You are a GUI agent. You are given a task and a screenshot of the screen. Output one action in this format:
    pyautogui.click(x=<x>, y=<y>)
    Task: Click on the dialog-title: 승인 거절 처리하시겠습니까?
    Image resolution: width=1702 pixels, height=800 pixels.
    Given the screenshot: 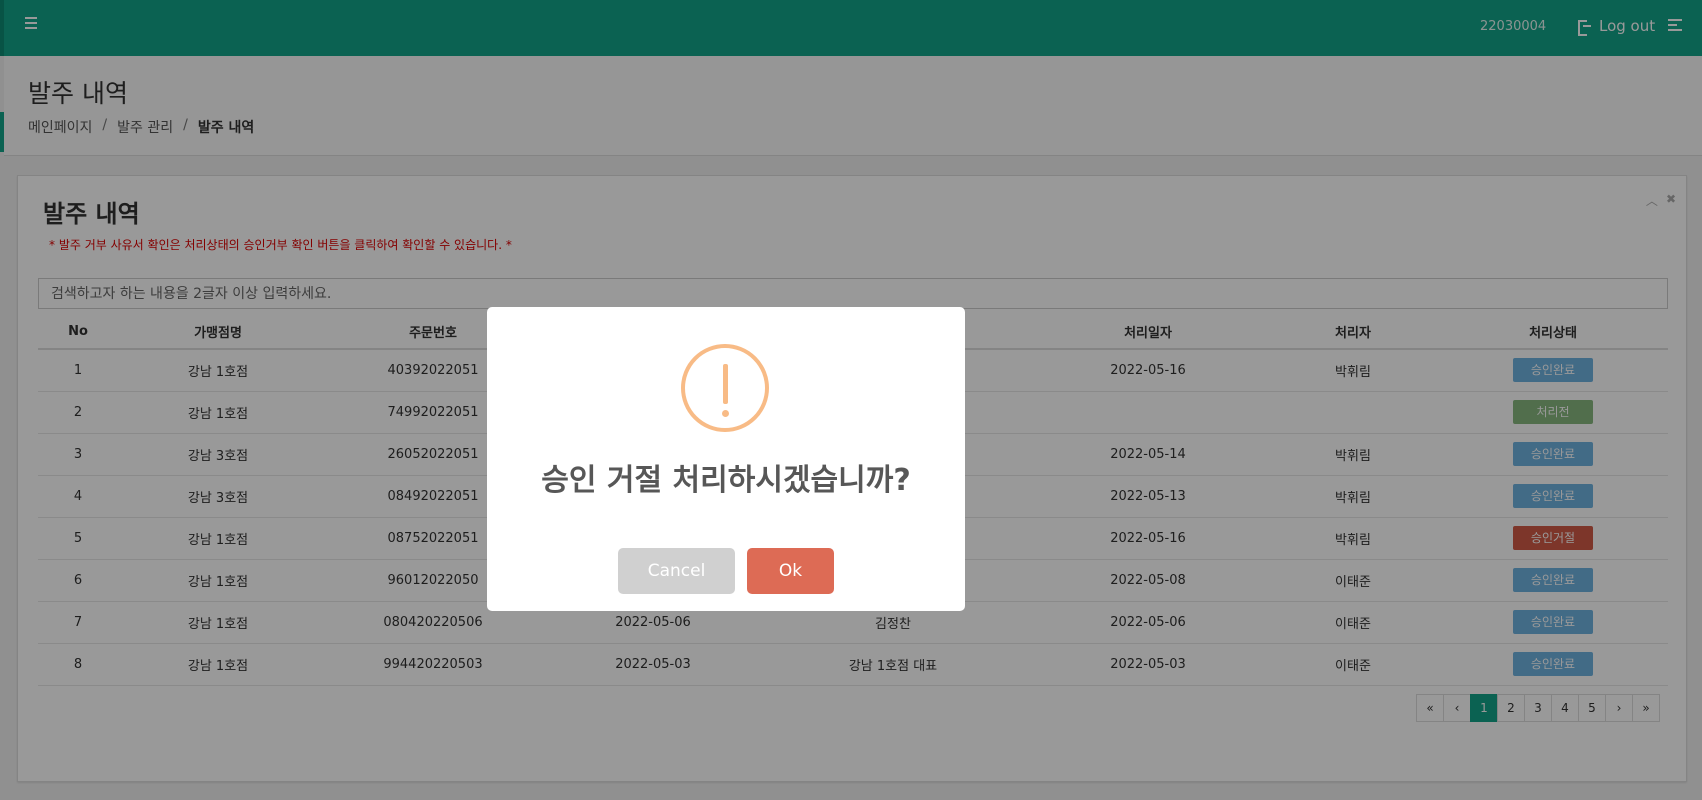 What is the action you would take?
    pyautogui.click(x=726, y=480)
    